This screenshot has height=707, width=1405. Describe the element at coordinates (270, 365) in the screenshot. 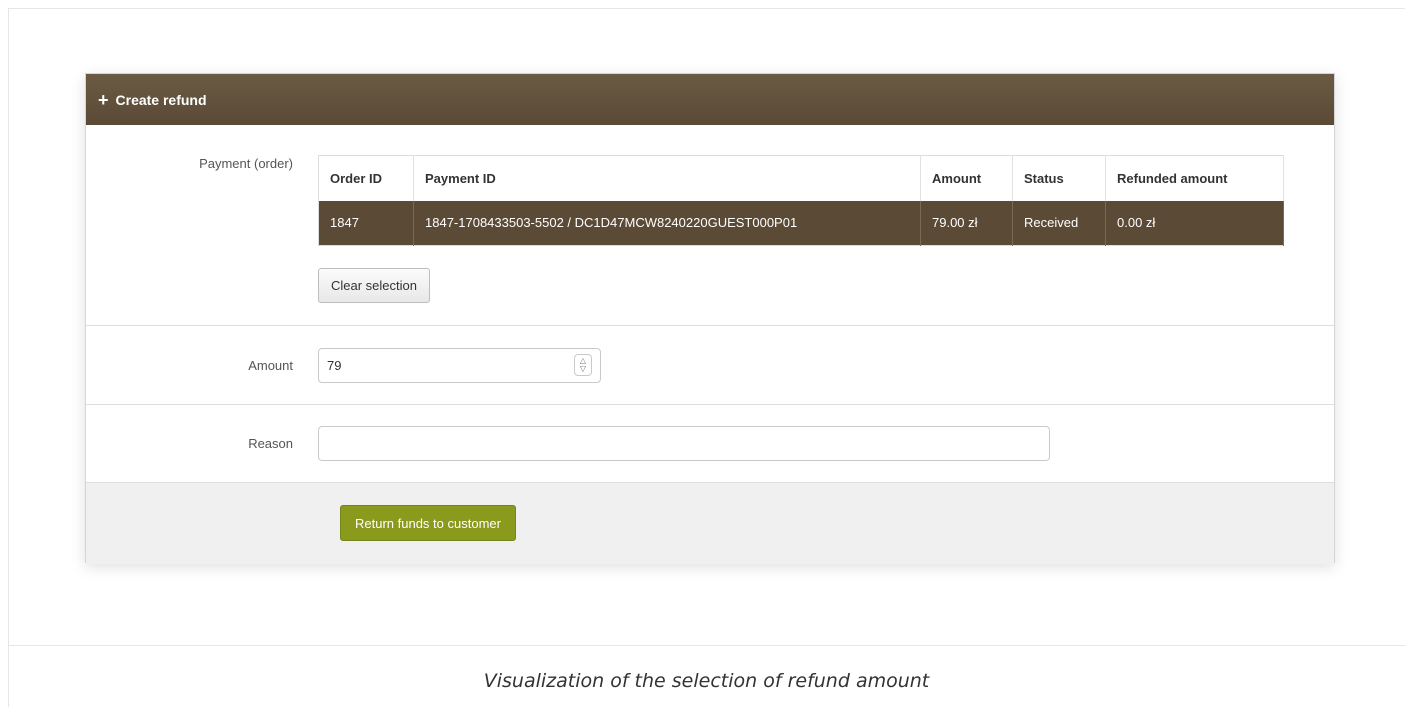

I see `amount-label: Amount` at that location.